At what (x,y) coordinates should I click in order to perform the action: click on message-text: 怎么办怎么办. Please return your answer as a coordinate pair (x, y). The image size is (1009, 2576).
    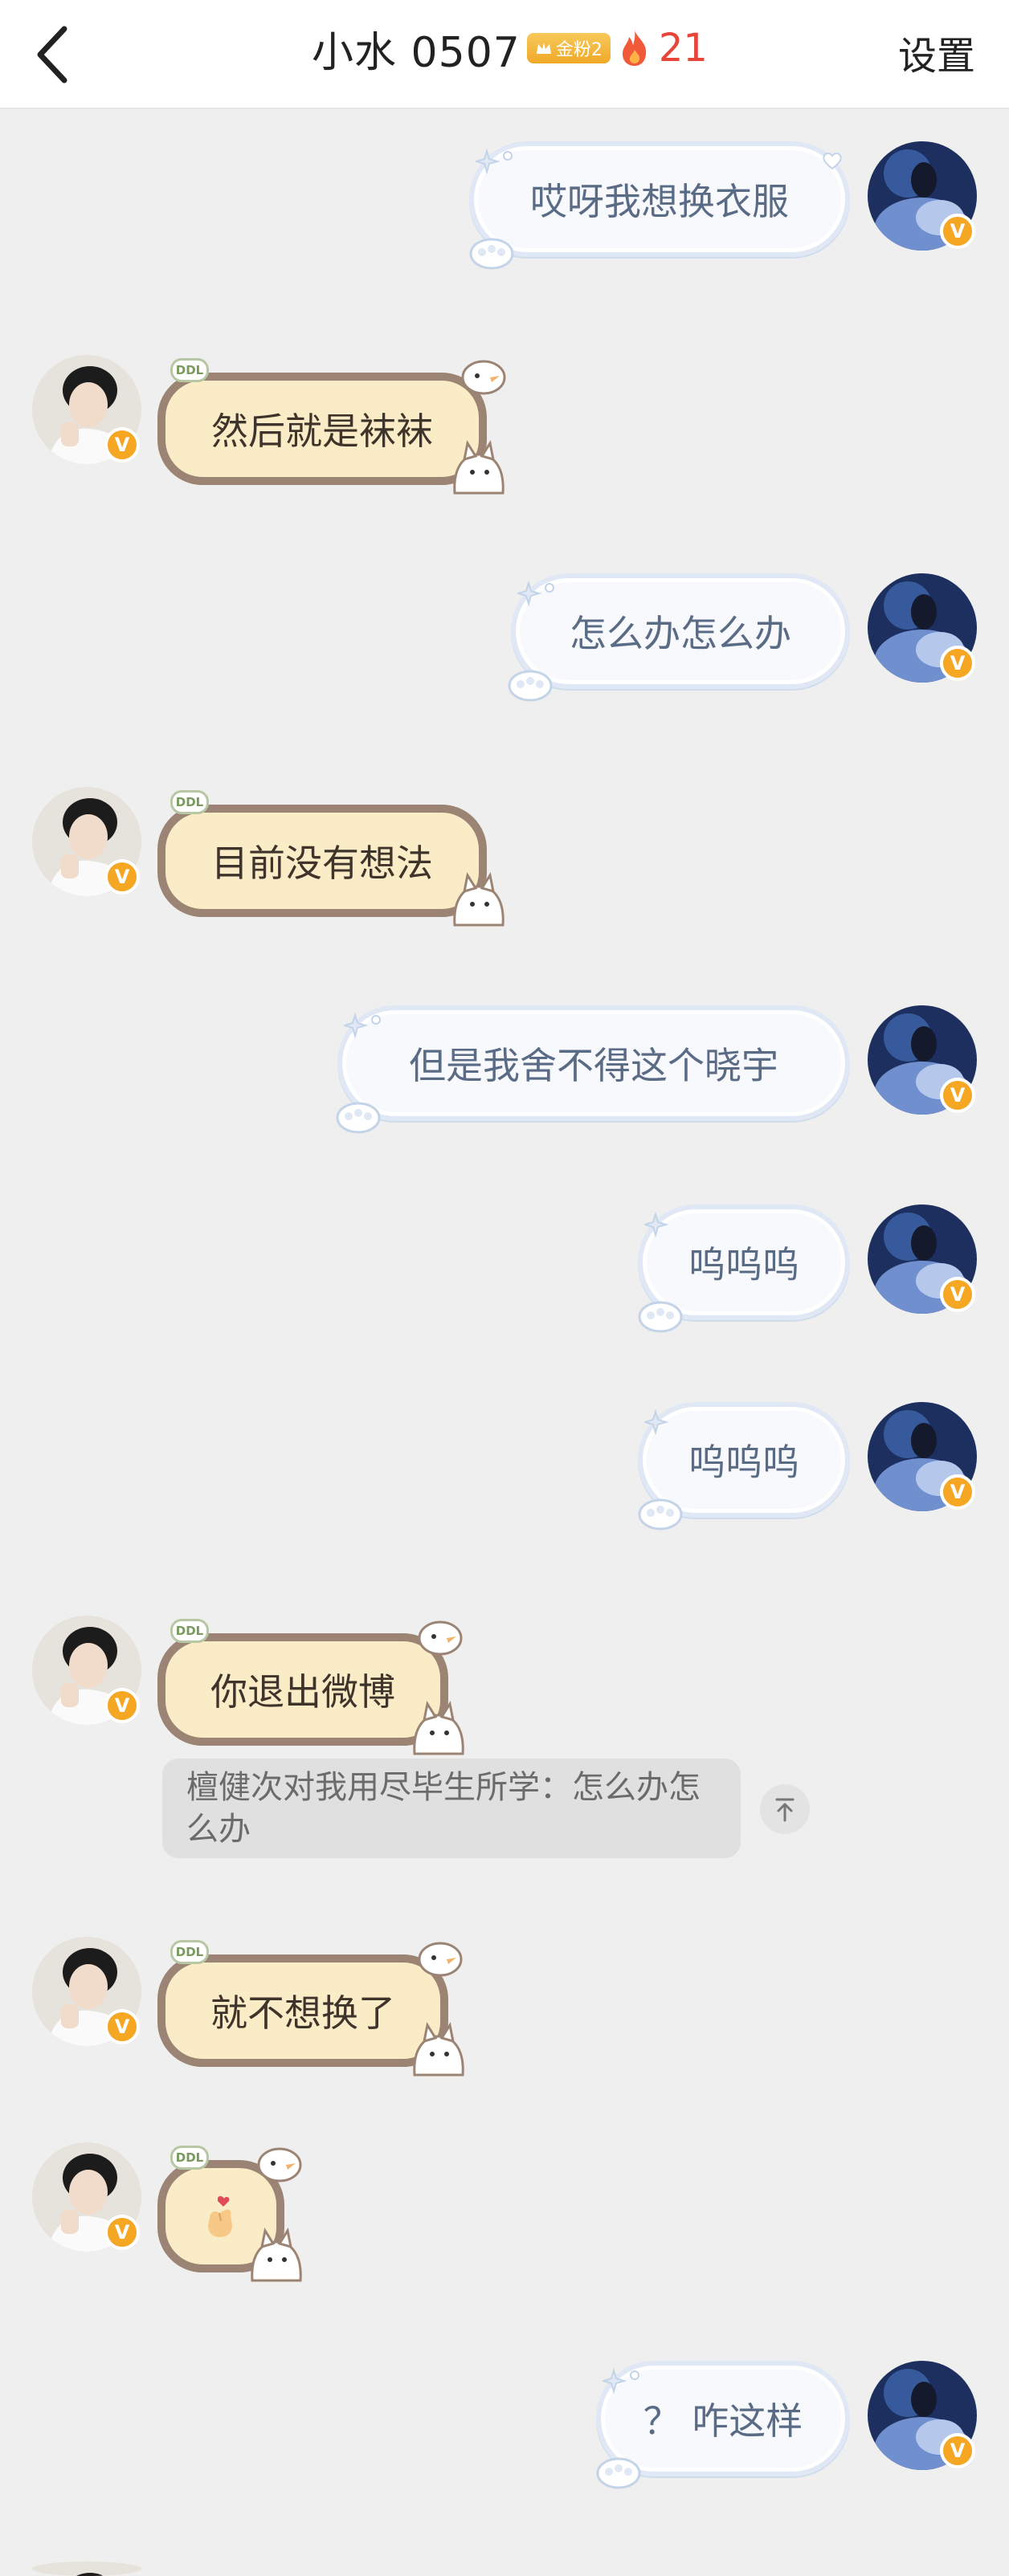
    Looking at the image, I should click on (680, 633).